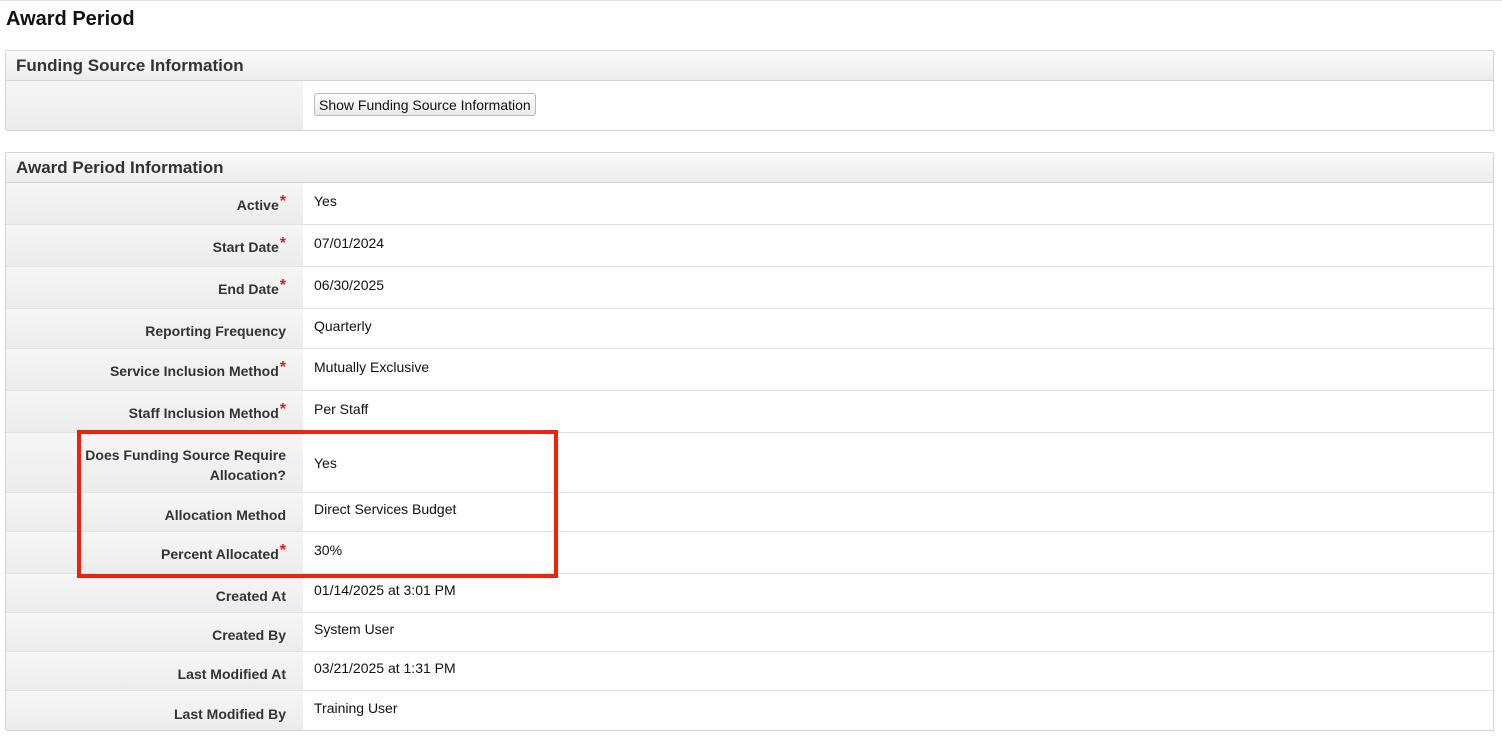  I want to click on field-value: Per Staff, so click(898, 411).